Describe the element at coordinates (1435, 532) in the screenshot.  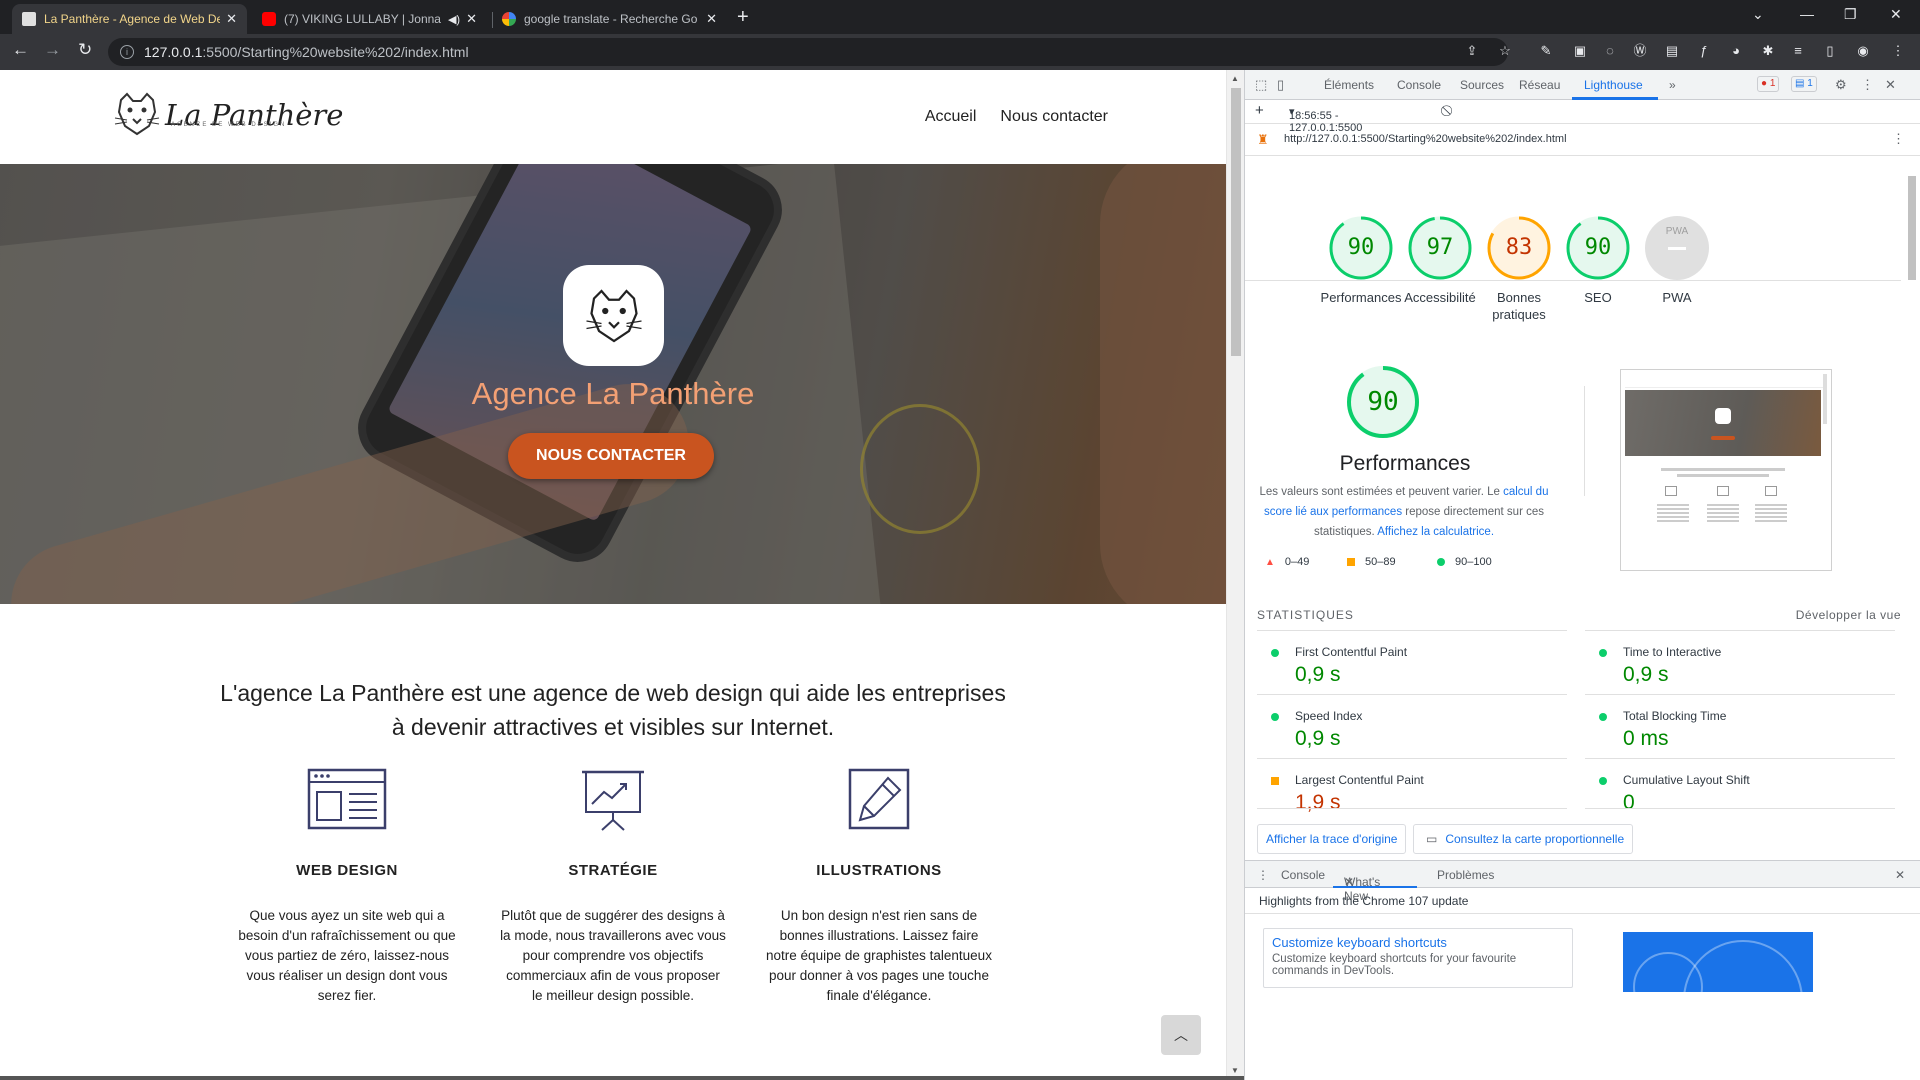
I see `calculator-link: Affichez la calculatrice.` at that location.